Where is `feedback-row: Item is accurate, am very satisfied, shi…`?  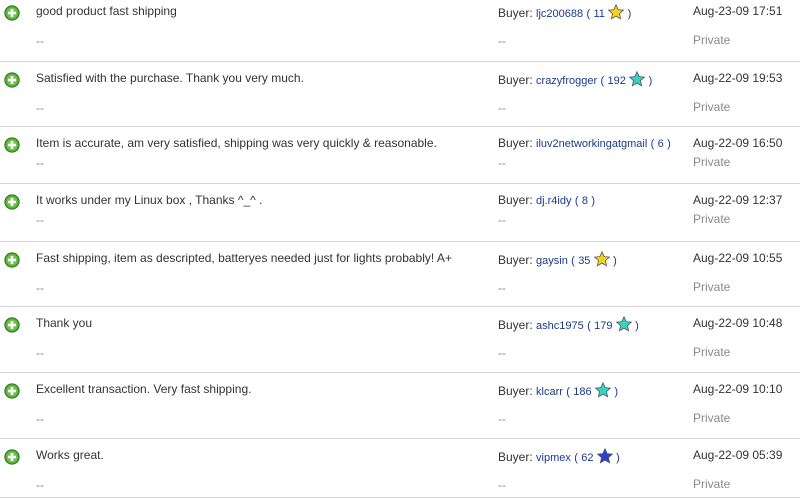 feedback-row: Item is accurate, am very satisfied, shi… is located at coordinates (400, 155).